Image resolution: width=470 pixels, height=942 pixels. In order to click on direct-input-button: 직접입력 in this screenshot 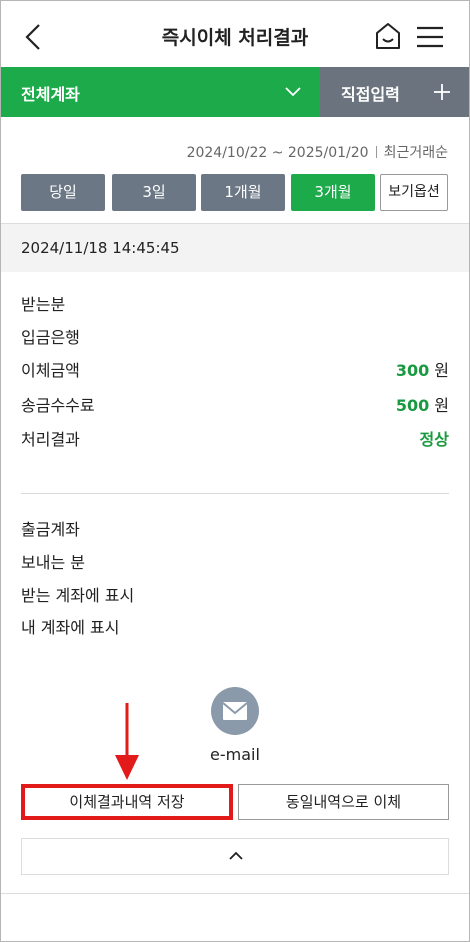, I will do `click(394, 92)`.